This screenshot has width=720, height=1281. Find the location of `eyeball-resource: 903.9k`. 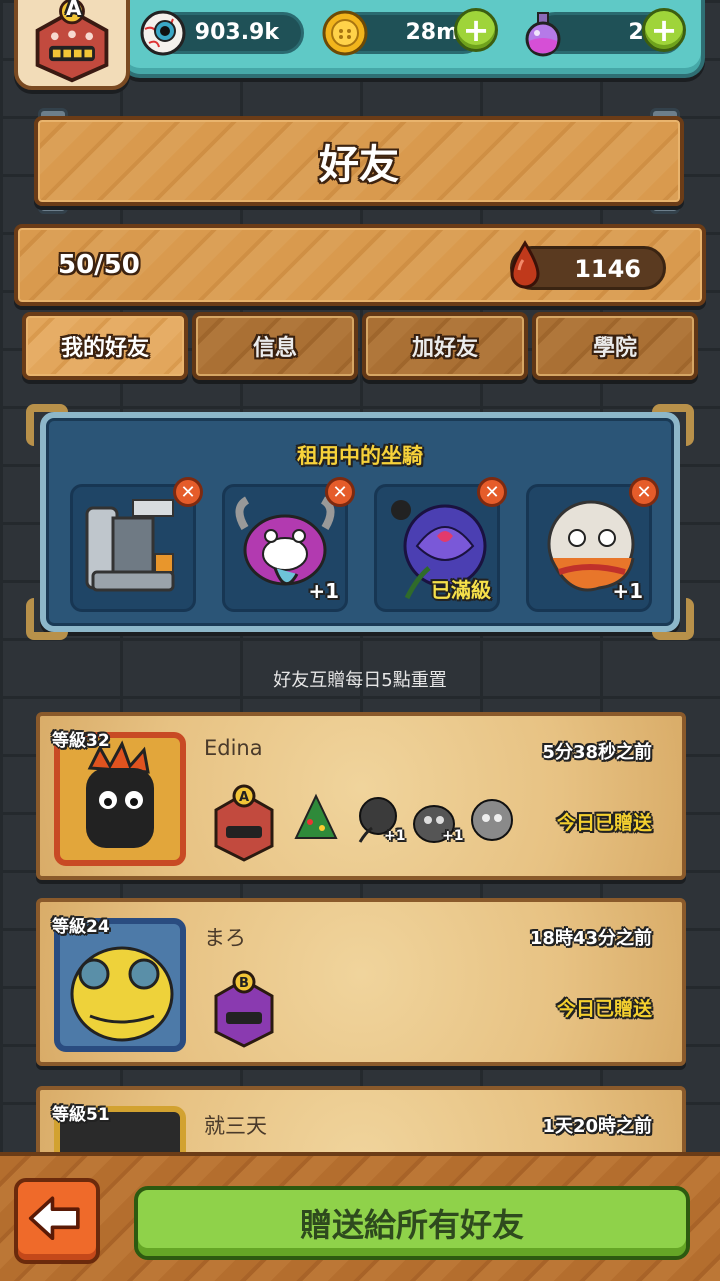

eyeball-resource: 903.9k is located at coordinates (222, 33).